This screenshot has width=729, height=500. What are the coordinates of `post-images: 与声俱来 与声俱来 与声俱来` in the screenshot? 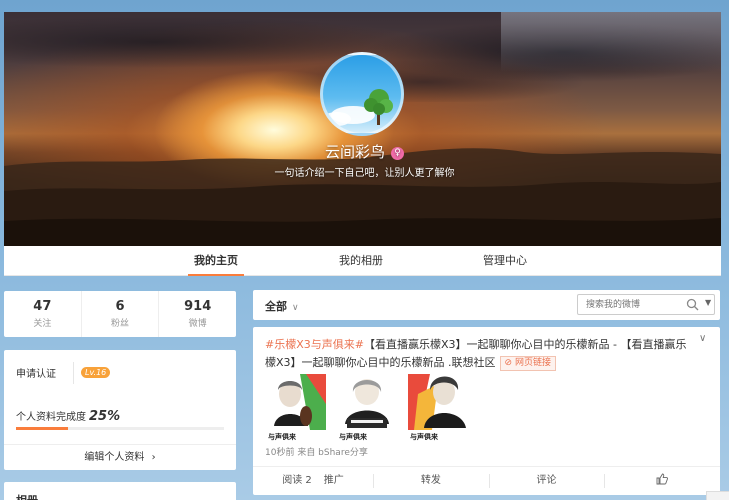 It's located at (367, 408).